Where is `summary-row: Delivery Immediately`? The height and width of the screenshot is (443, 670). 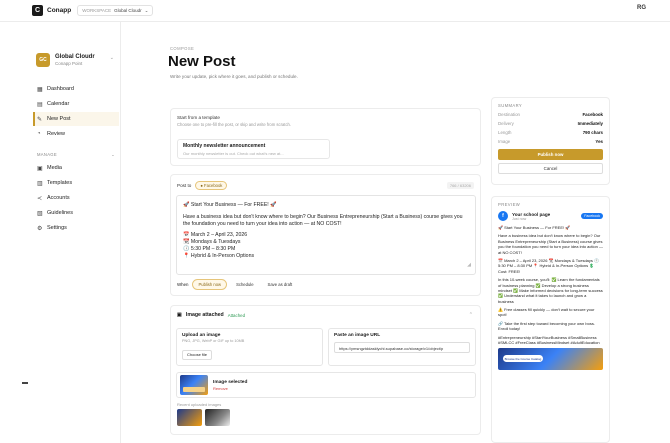 summary-row: Delivery Immediately is located at coordinates (550, 123).